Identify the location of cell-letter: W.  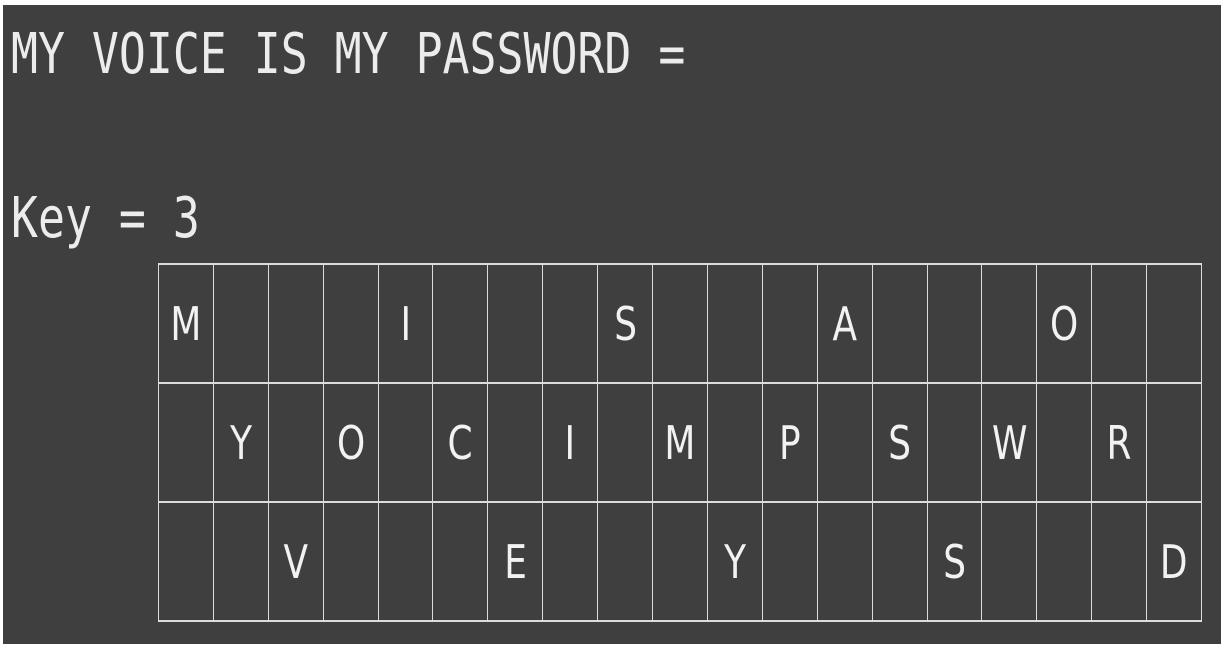
(1009, 442).